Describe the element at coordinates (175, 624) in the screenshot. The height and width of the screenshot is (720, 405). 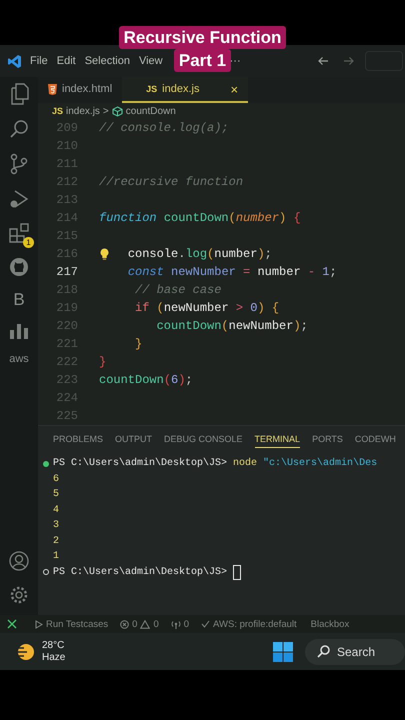
I see `broadcast-icon` at that location.